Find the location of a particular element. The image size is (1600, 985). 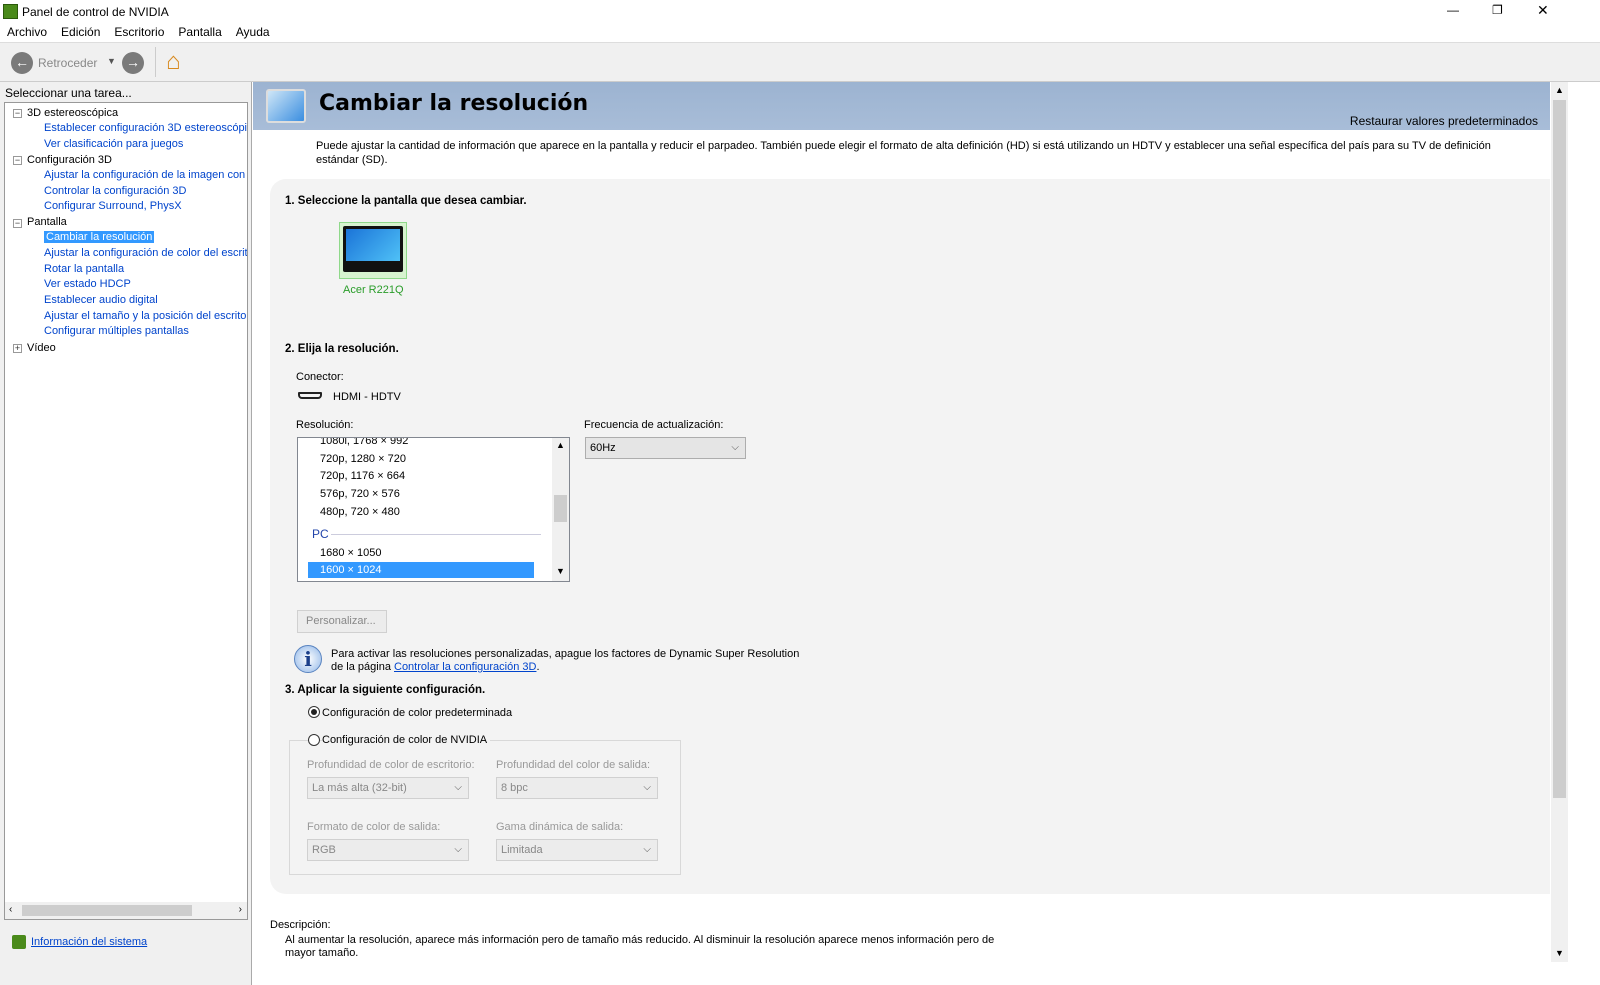

tree-item: Establecer audio digital is located at coordinates (101, 300).